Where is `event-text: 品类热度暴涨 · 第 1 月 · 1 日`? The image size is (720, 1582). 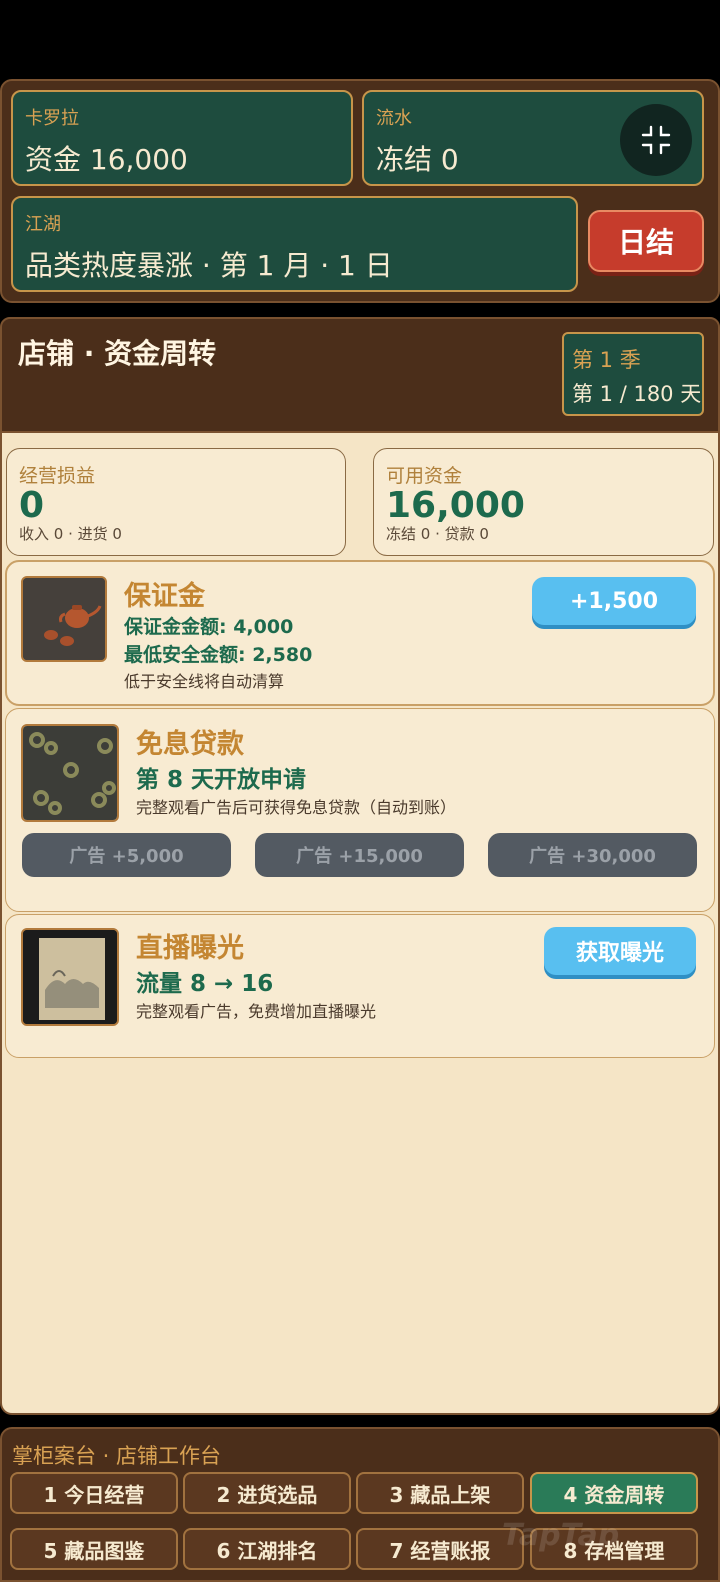 event-text: 品类热度暴涨 · 第 1 月 · 1 日 is located at coordinates (209, 265).